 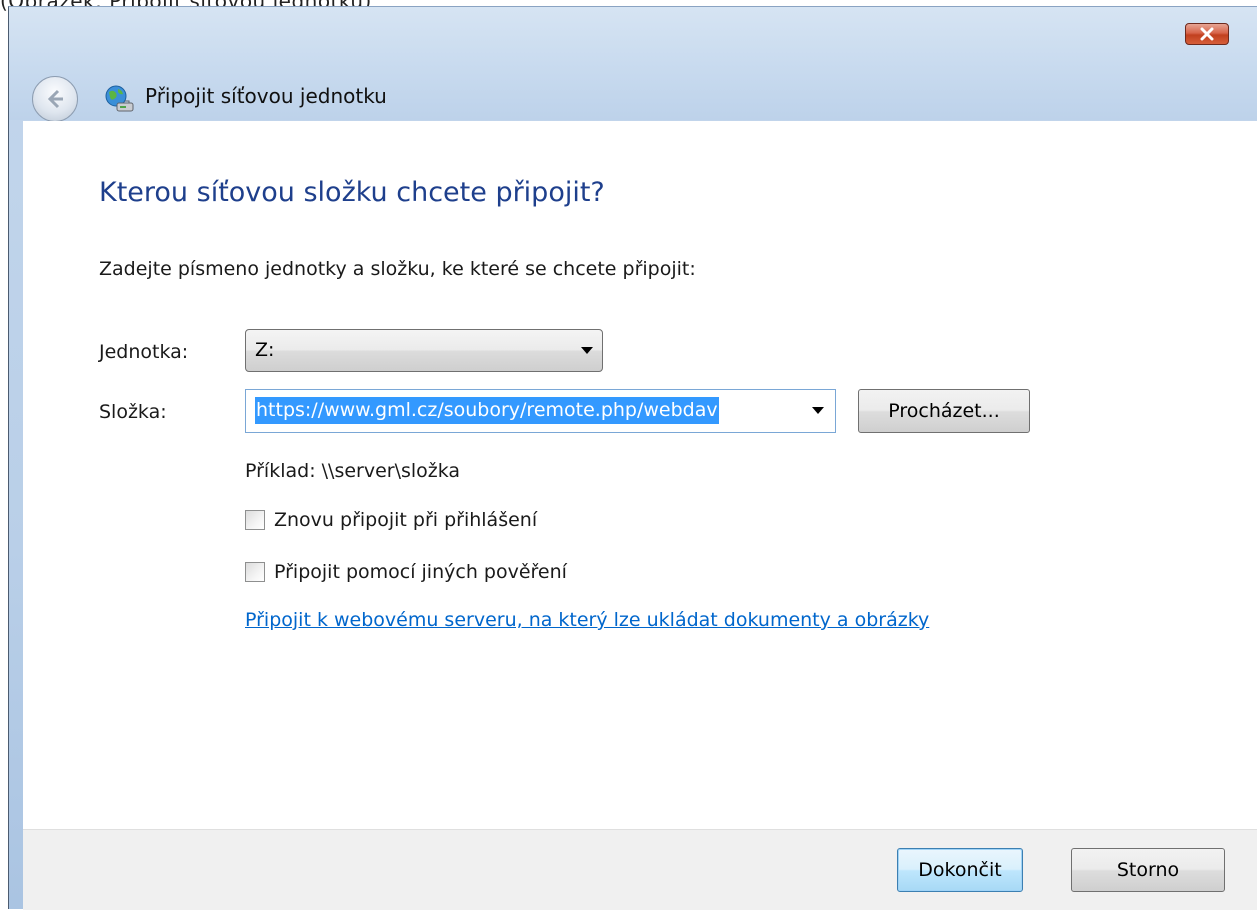 I want to click on back-arrow-icon, so click(x=55, y=99).